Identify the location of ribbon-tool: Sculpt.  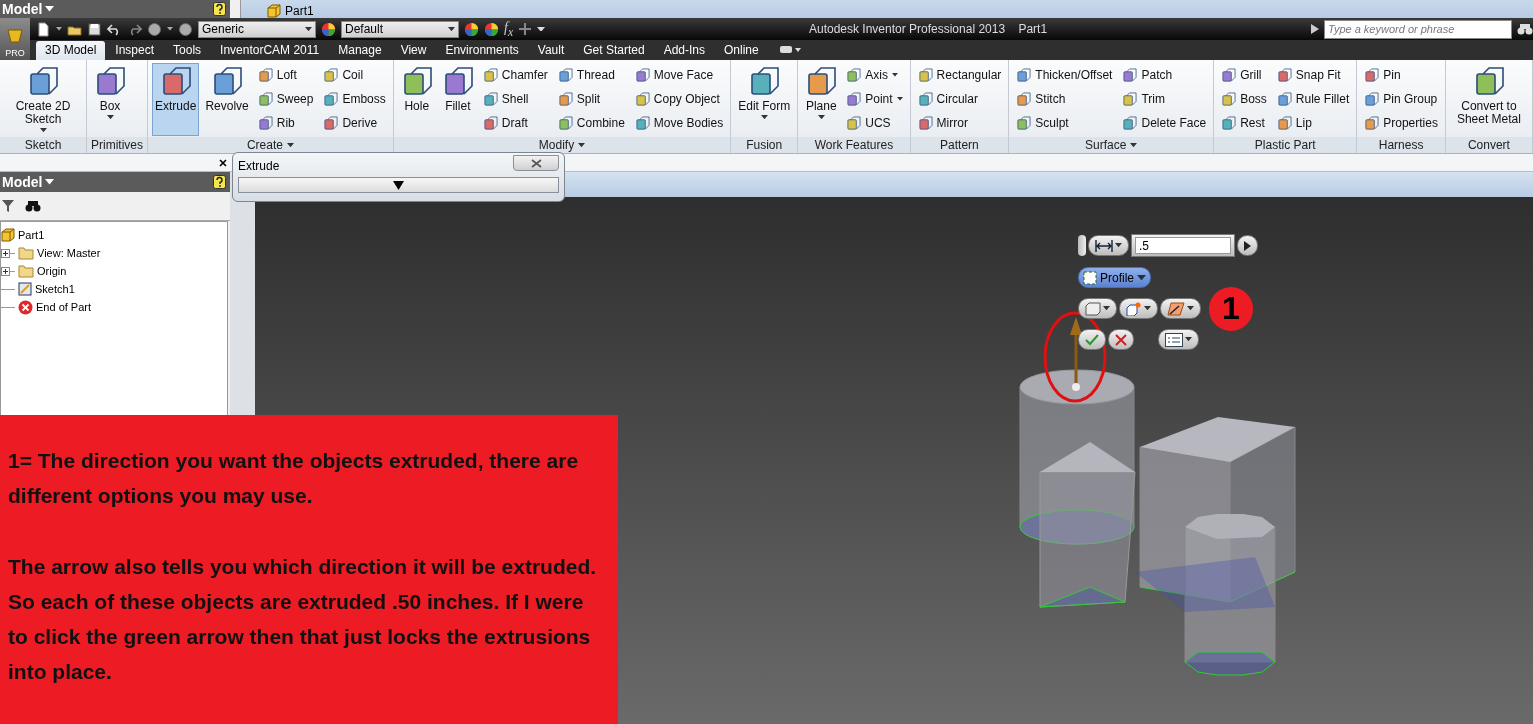
(1064, 123).